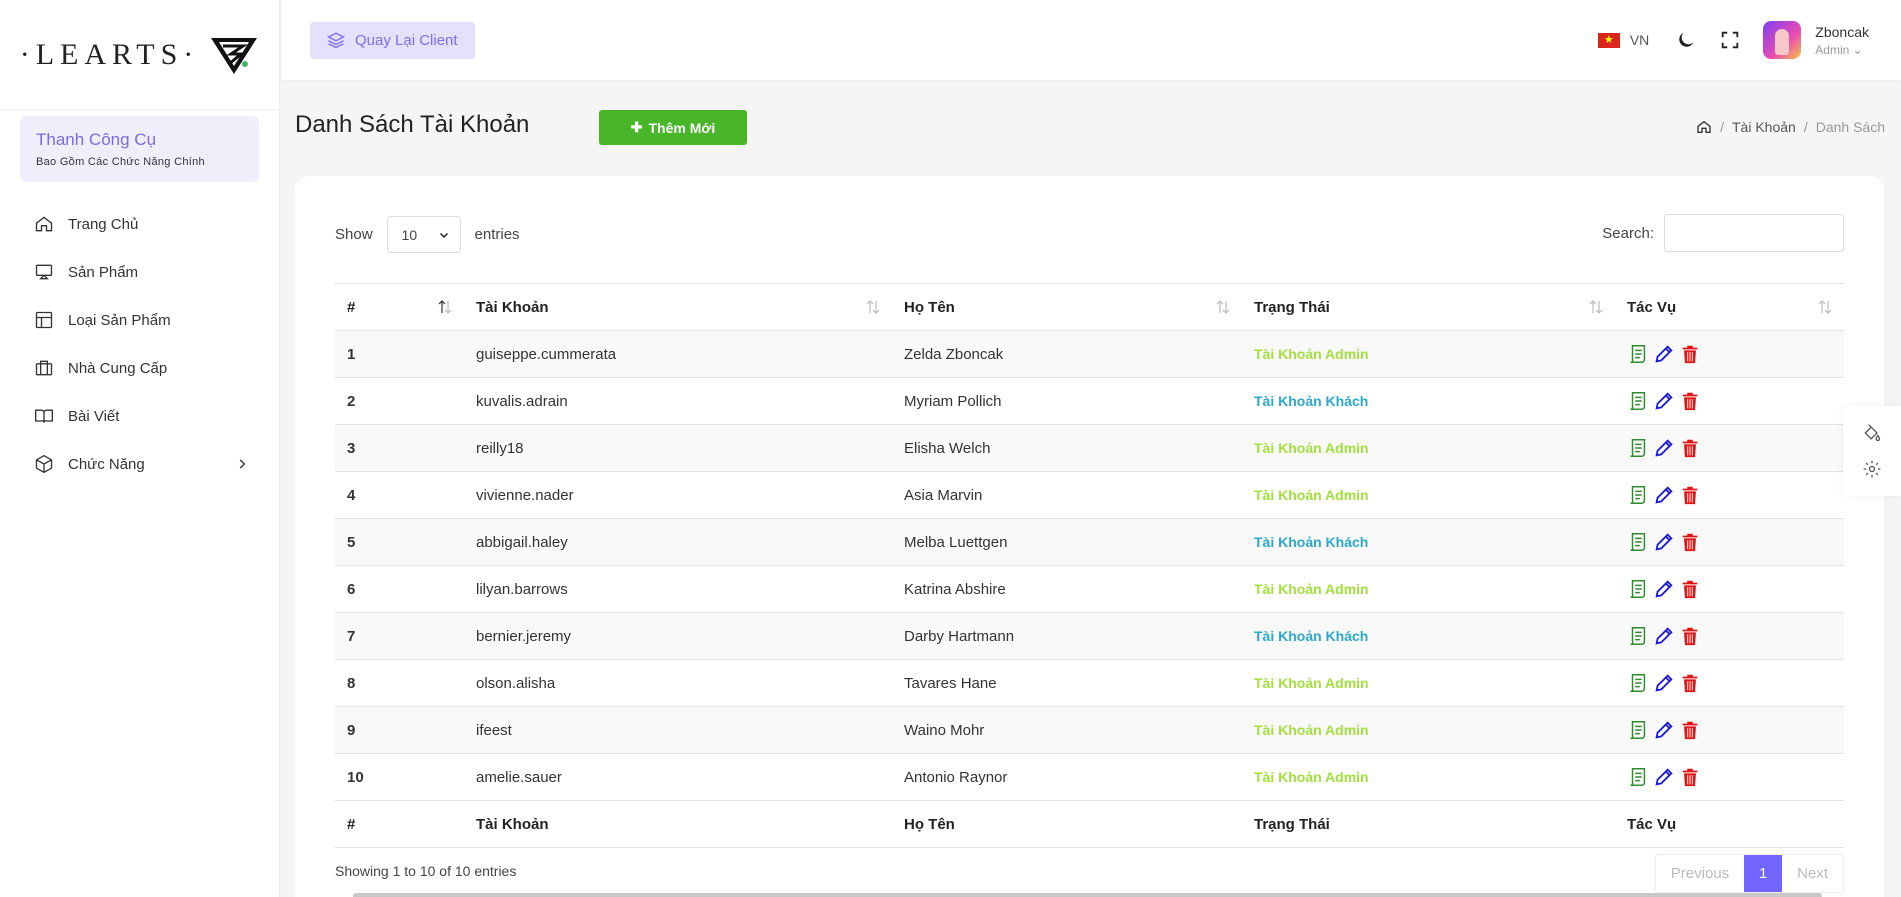 The image size is (1901, 897). What do you see at coordinates (678, 730) in the screenshot?
I see `row-username: ifeest` at bounding box center [678, 730].